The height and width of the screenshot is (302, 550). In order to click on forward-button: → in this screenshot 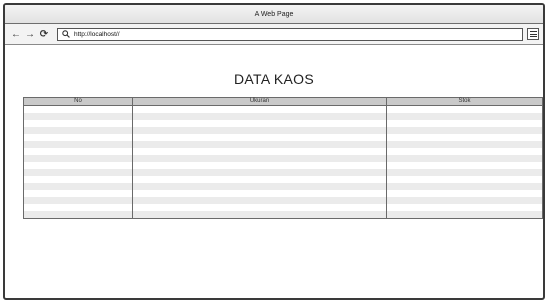, I will do `click(30, 34)`.